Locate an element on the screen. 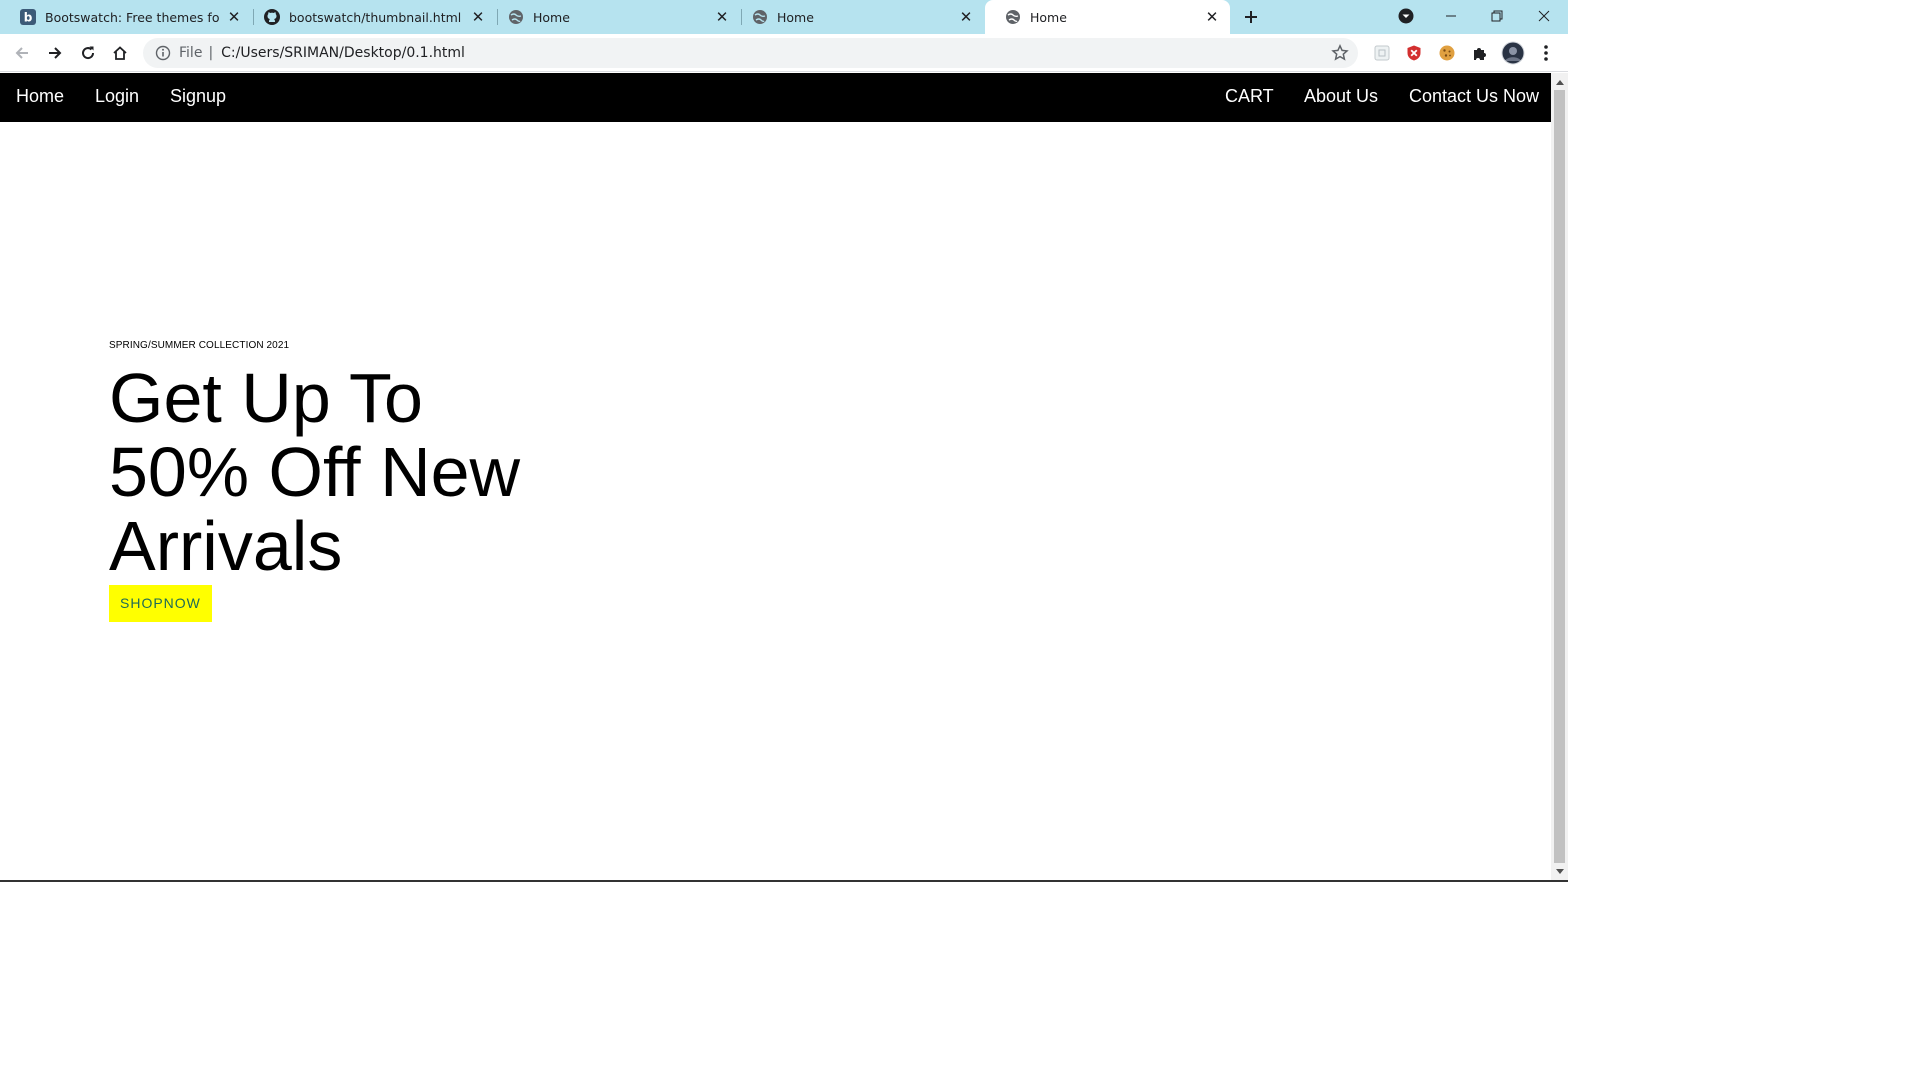 The width and height of the screenshot is (1920, 1080). new-tab-button is located at coordinates (1251, 17).